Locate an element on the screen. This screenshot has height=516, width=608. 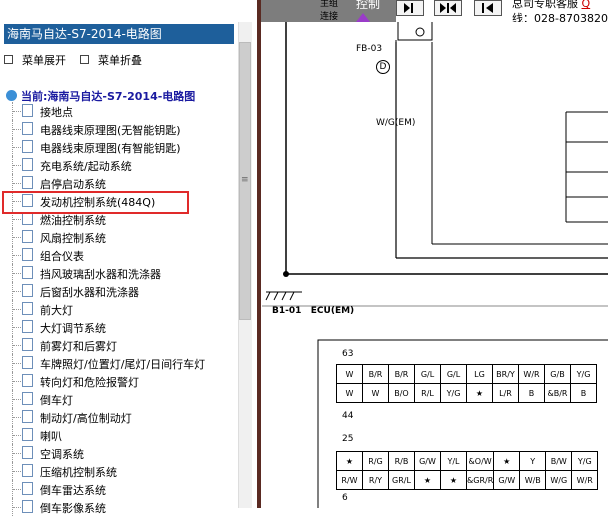
menu-collapse-button: 菜单折叠 is located at coordinates (111, 60).